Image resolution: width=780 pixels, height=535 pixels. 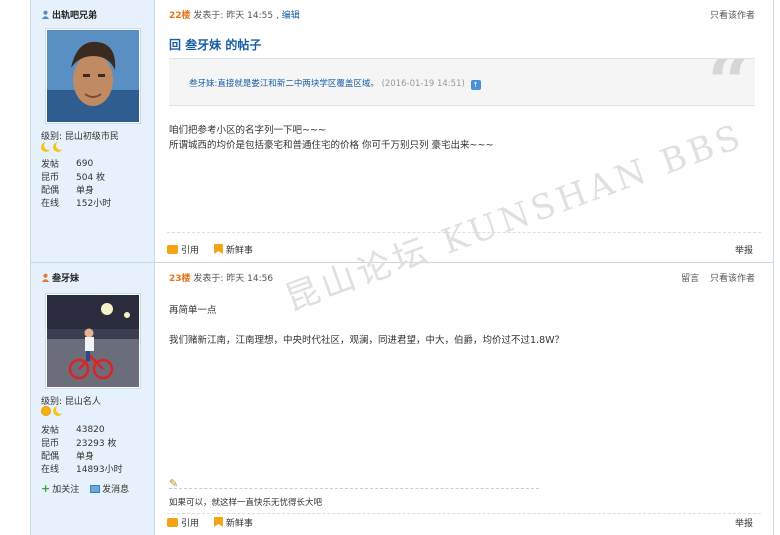 What do you see at coordinates (729, 82) in the screenshot?
I see `quote-mark-icon: “` at bounding box center [729, 82].